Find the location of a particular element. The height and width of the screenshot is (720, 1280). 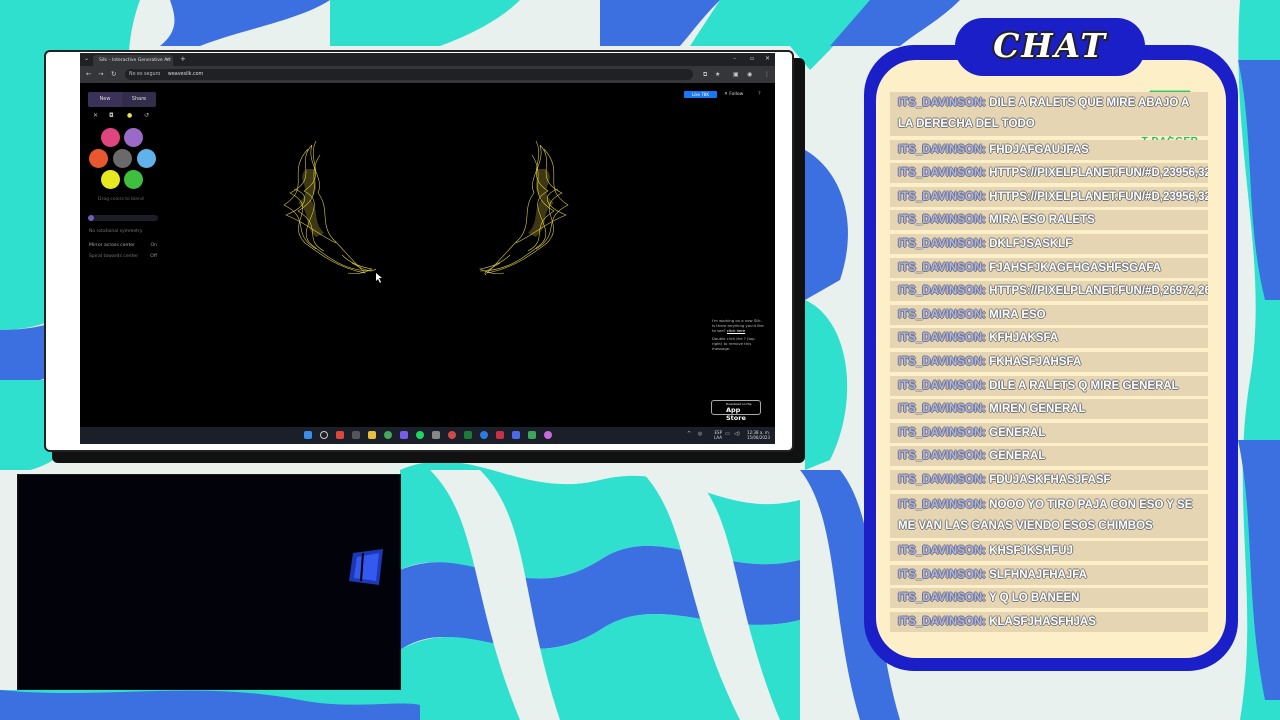

option-spiral: Spiral towards center Off is located at coordinates (123, 256).